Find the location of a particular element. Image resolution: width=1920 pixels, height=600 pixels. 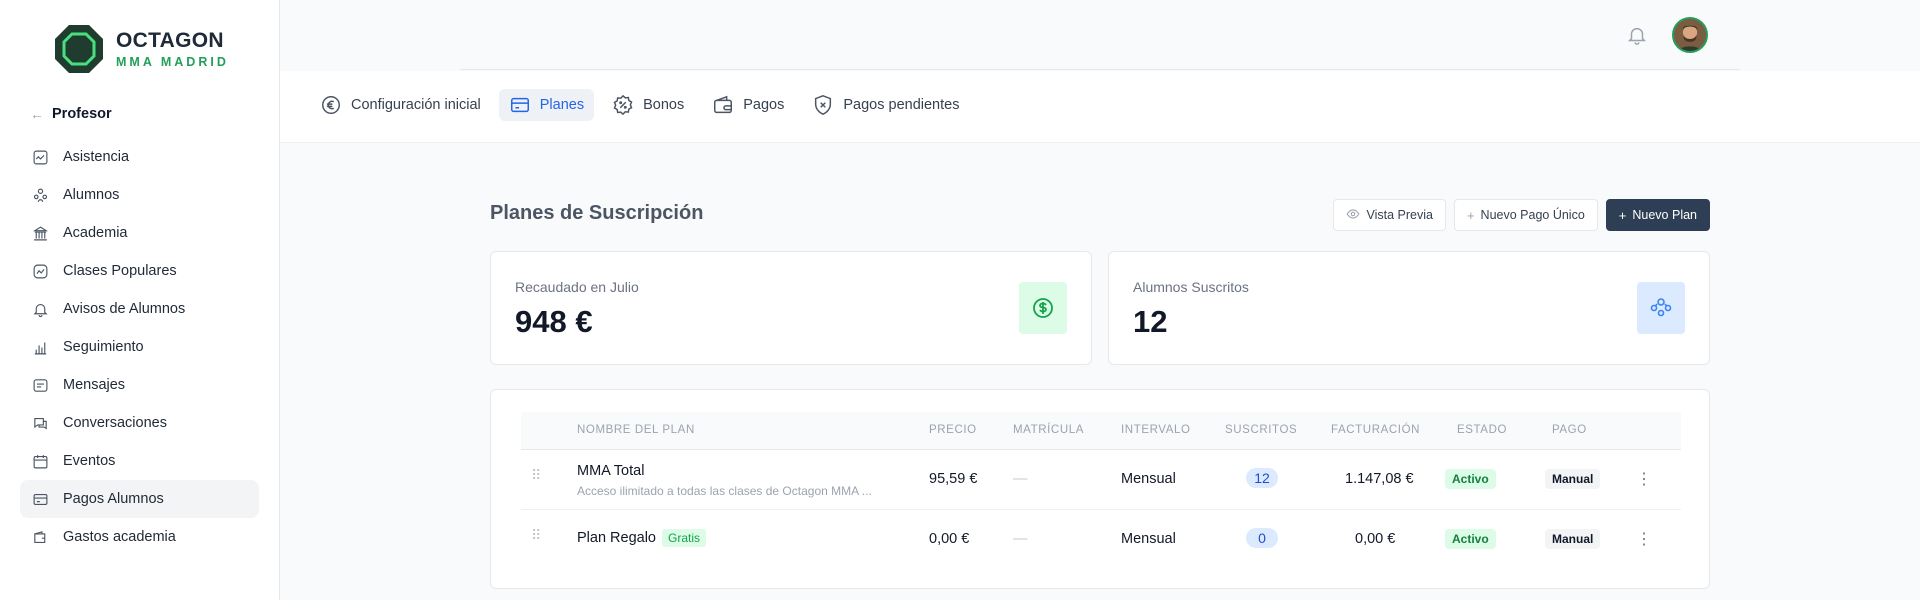

th-name: NOMBRE DEL PLAN is located at coordinates (636, 430).